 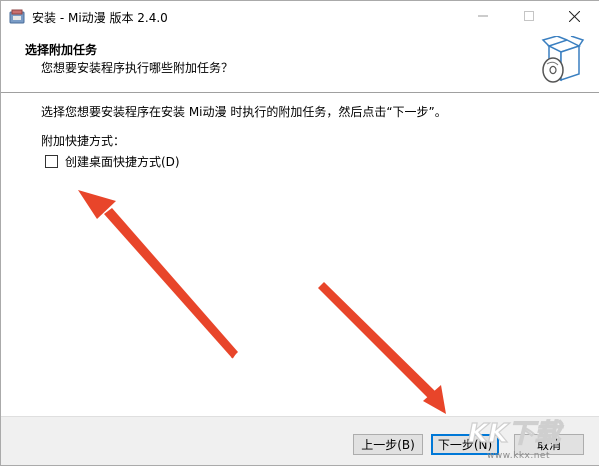 What do you see at coordinates (137, 68) in the screenshot?
I see `page-subtitle: 您想要安装程序执行哪些附加任务？` at bounding box center [137, 68].